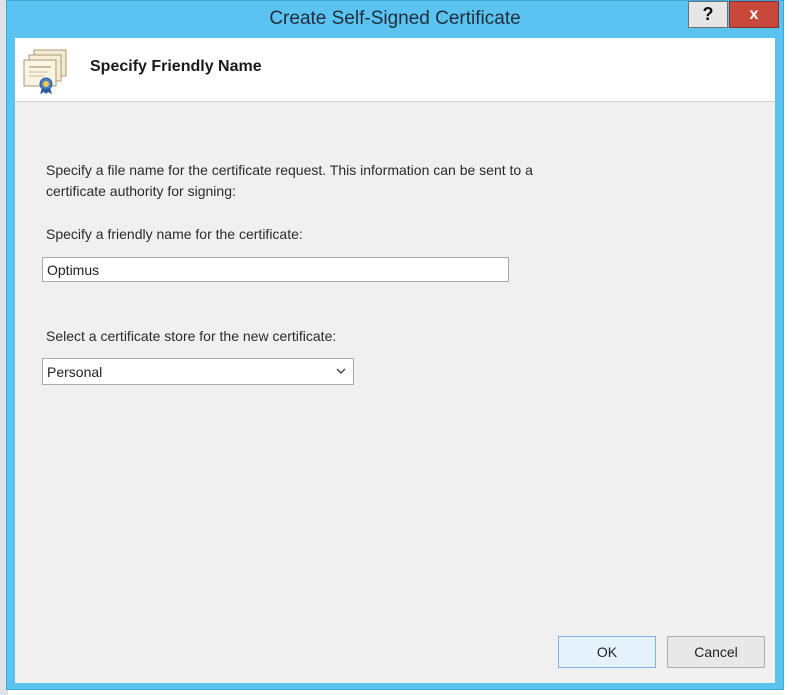 The height and width of the screenshot is (695, 792). What do you see at coordinates (275, 269) in the screenshot?
I see `friendly-name-input` at bounding box center [275, 269].